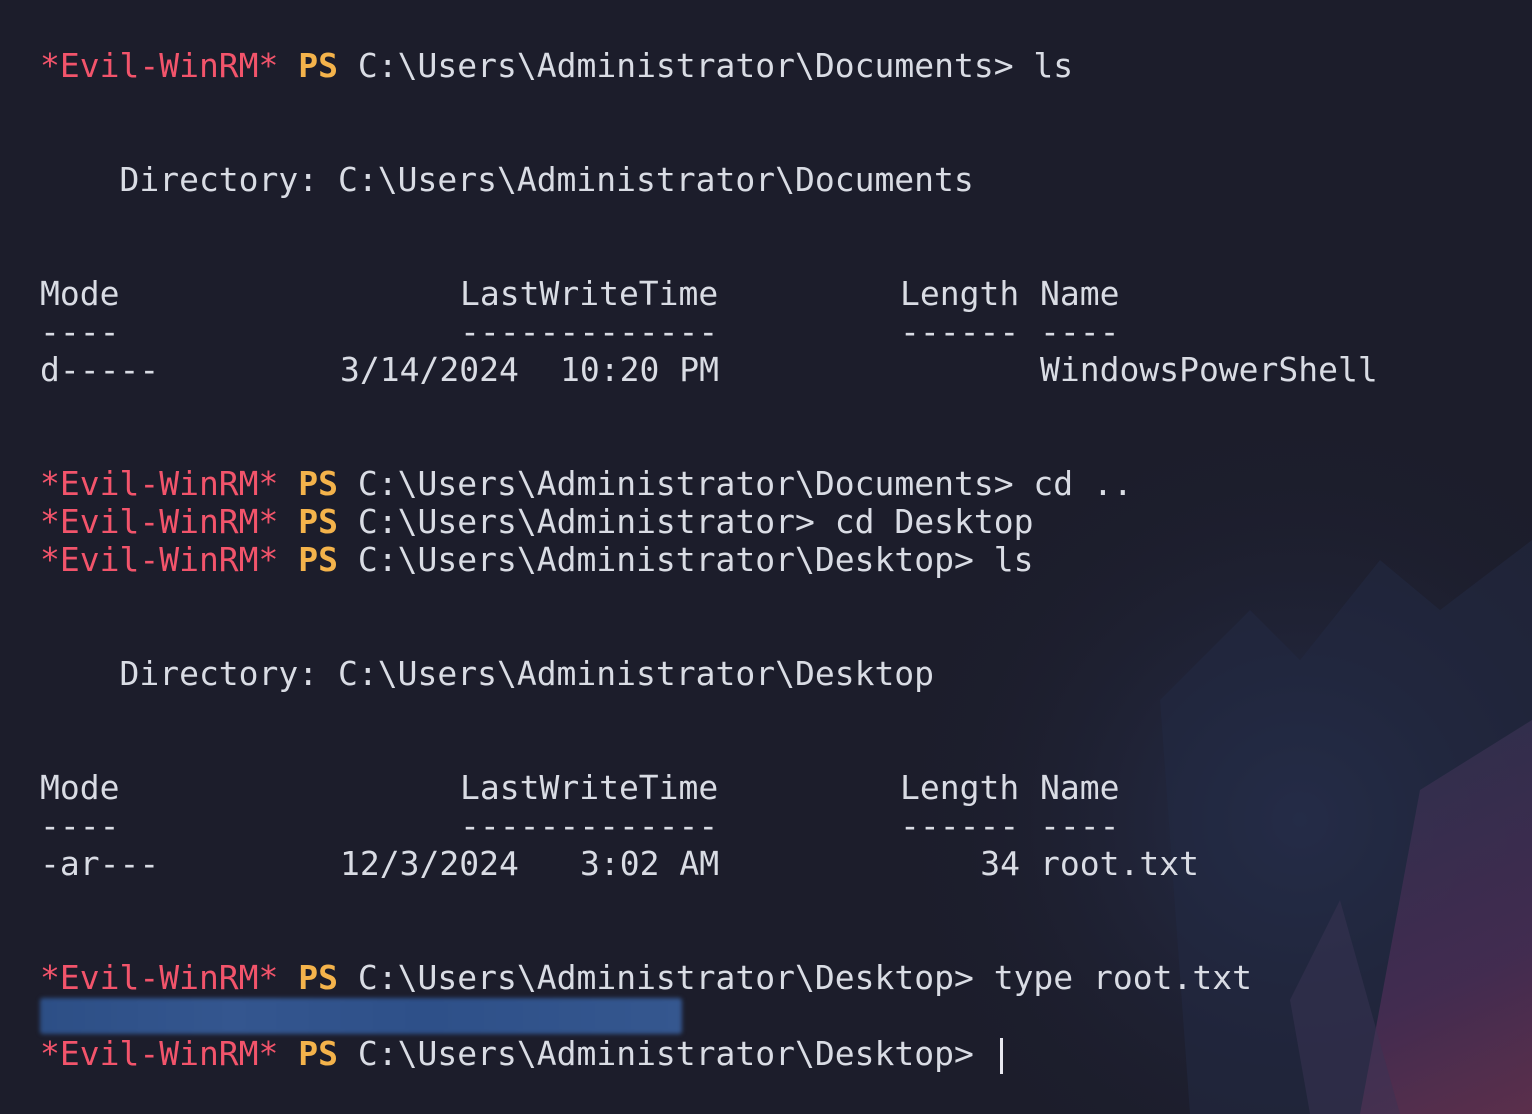  What do you see at coordinates (1000, 863) in the screenshot?
I see `row-length: 34` at bounding box center [1000, 863].